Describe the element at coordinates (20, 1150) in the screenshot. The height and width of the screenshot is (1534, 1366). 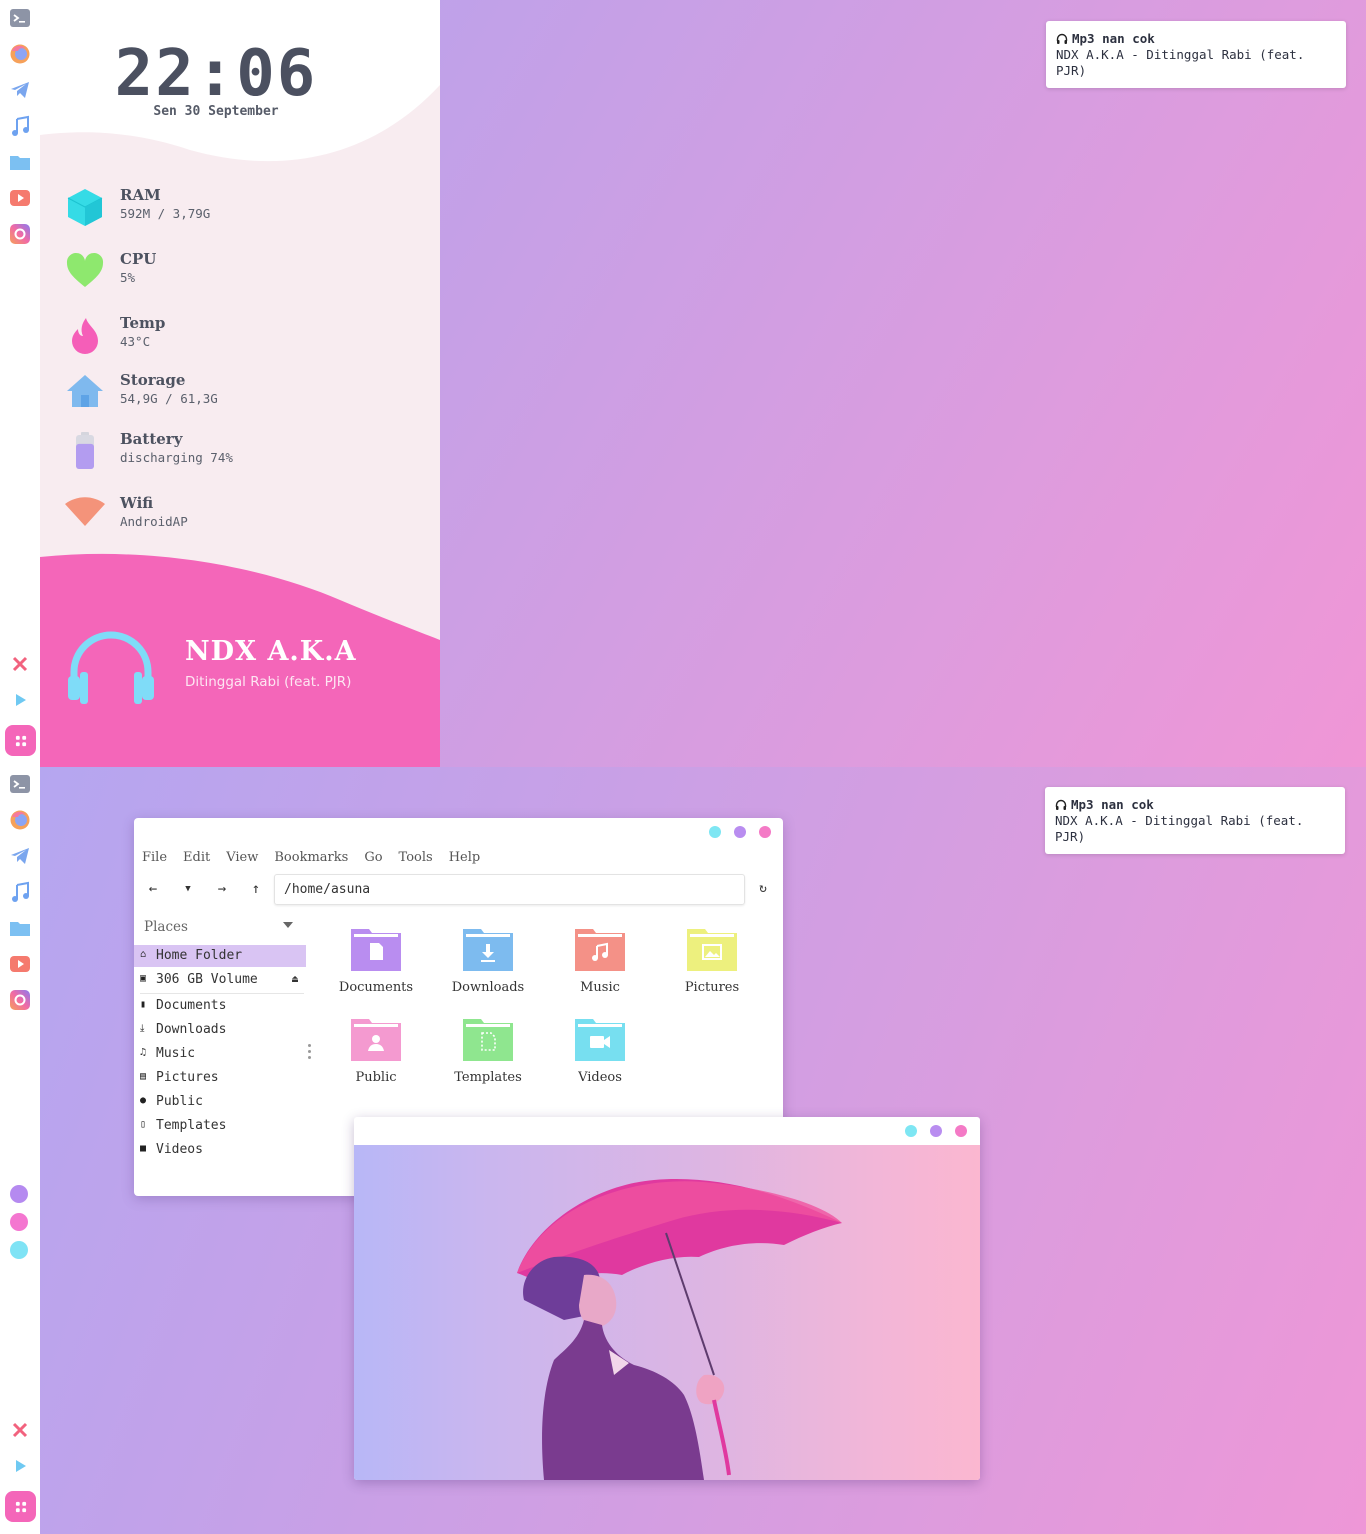
I see `dock` at that location.